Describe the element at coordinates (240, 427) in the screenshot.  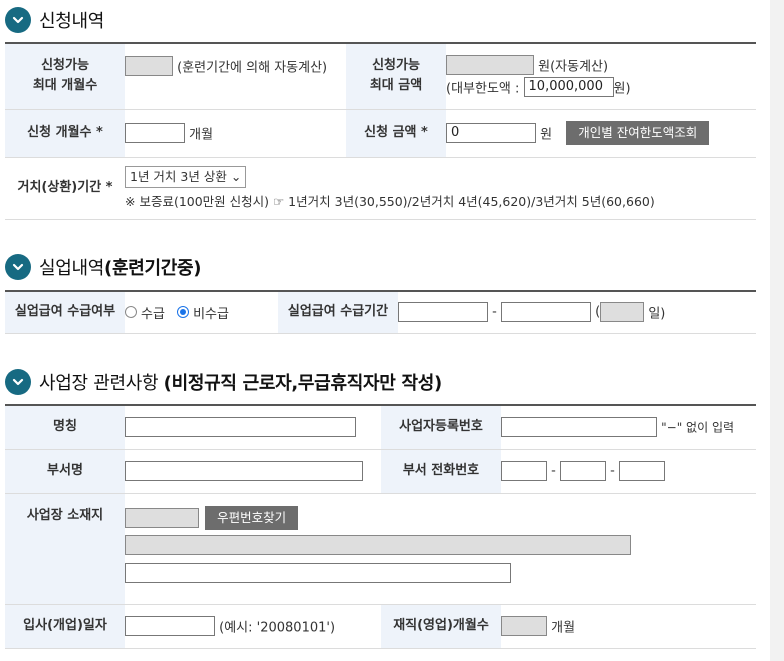
I see `company-name-input` at that location.